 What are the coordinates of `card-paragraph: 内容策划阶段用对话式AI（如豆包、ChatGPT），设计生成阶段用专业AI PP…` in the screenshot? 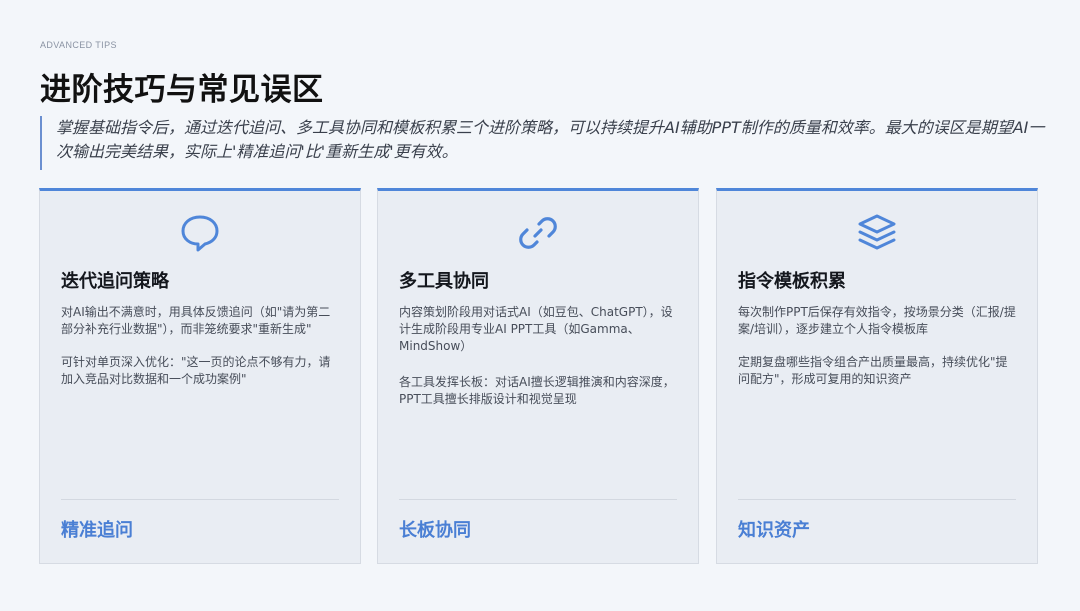 It's located at (536, 329).